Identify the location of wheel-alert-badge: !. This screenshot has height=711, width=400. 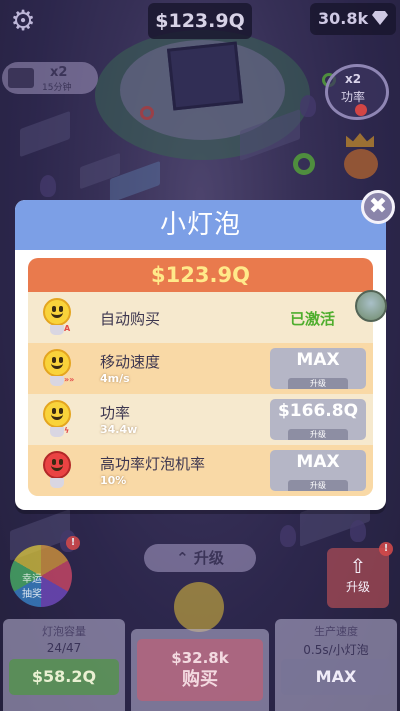
(73, 543).